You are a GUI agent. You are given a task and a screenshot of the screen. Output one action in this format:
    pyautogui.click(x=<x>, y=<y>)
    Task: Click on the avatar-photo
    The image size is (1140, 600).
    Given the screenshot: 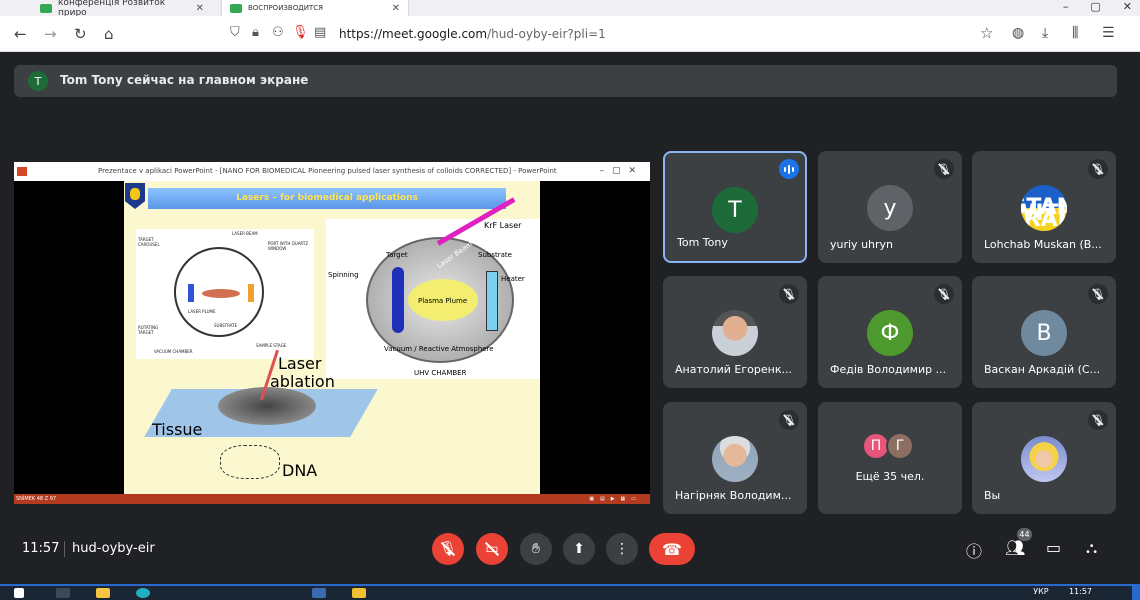 What is the action you would take?
    pyautogui.click(x=735, y=333)
    